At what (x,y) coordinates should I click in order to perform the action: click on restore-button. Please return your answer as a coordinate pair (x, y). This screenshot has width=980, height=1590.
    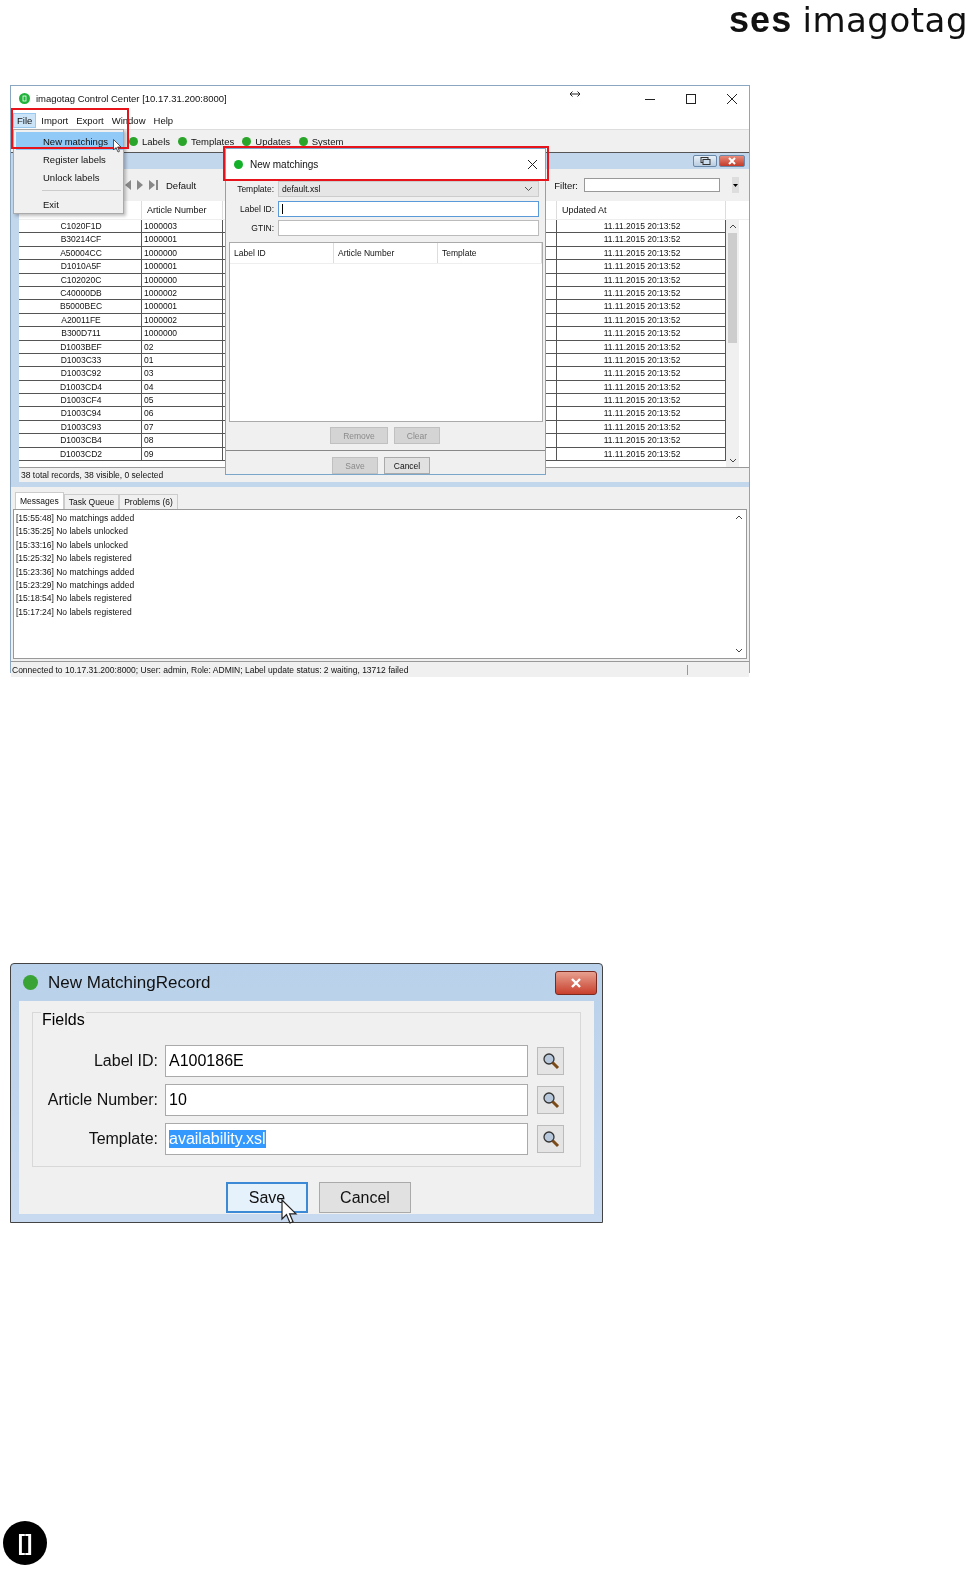
    Looking at the image, I should click on (705, 161).